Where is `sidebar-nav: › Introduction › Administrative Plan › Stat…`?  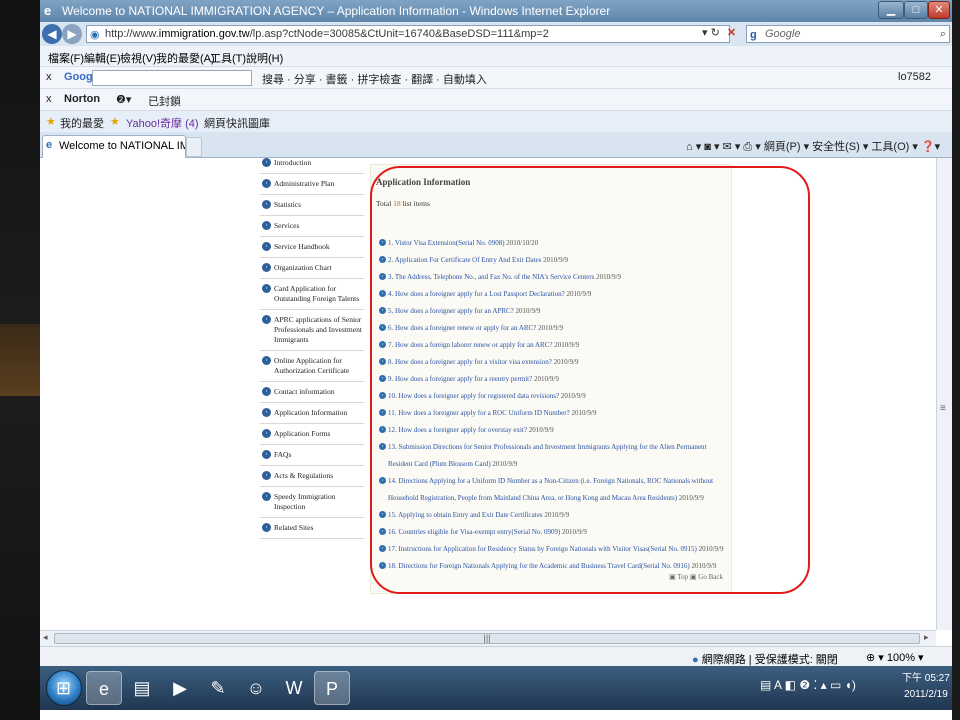
sidebar-nav: › Introduction › Administrative Plan › Stat… is located at coordinates (312, 348).